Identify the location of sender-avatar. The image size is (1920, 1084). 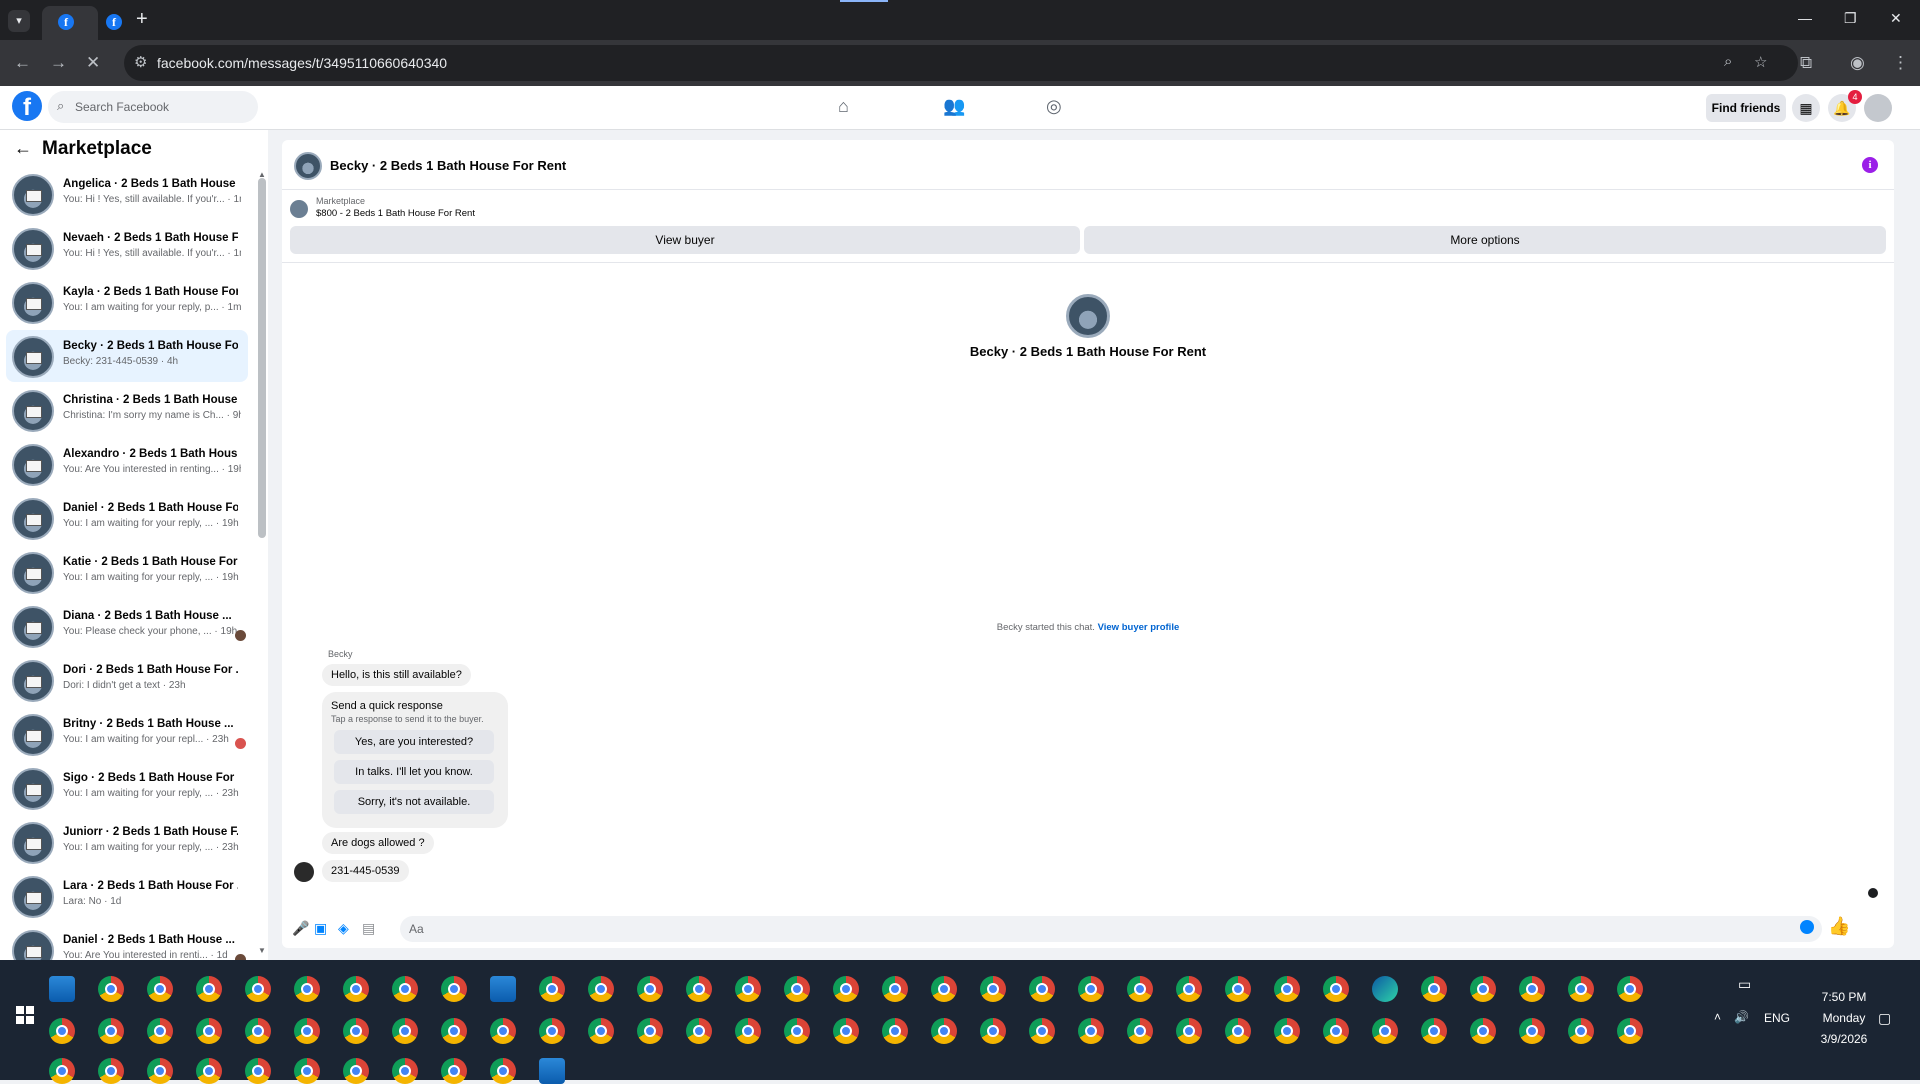
(304, 872).